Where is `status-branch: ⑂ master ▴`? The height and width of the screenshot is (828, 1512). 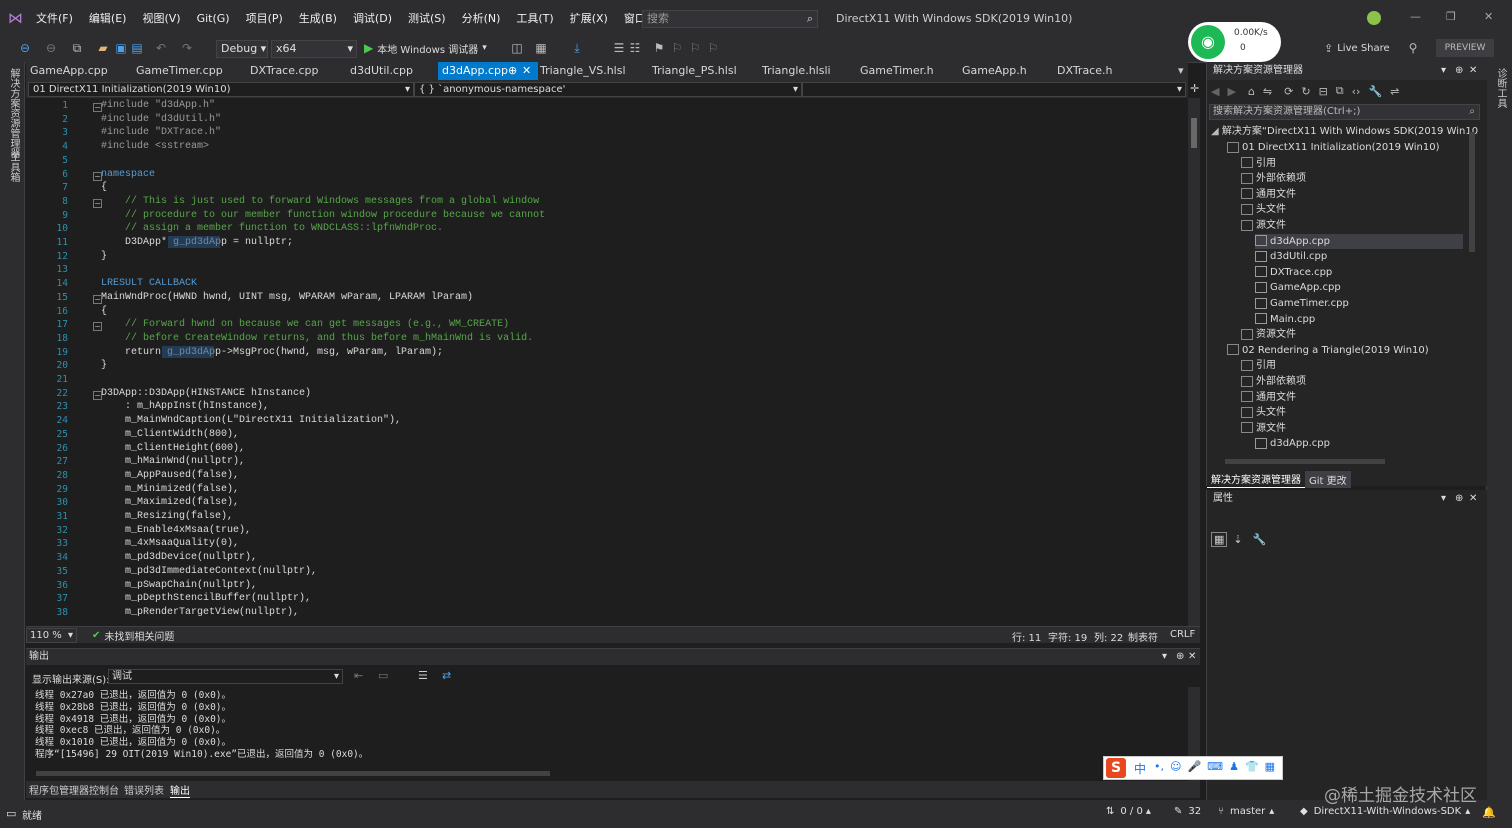
status-branch: ⑂ master ▴ is located at coordinates (1246, 811).